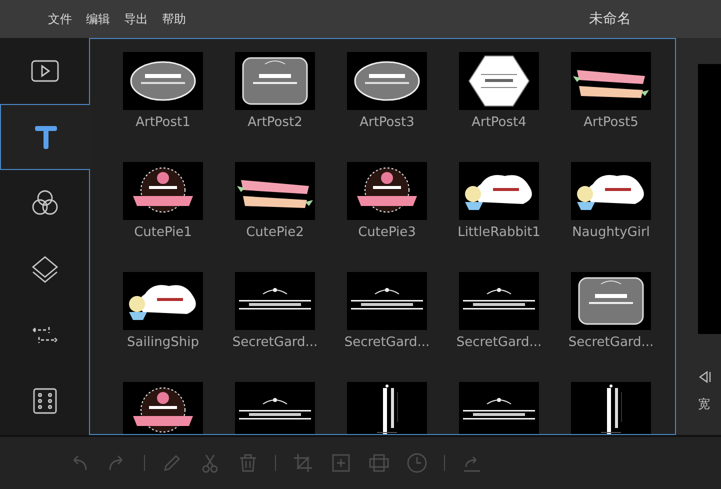 The width and height of the screenshot is (721, 489). What do you see at coordinates (174, 19) in the screenshot?
I see `menu-item: 帮助` at bounding box center [174, 19].